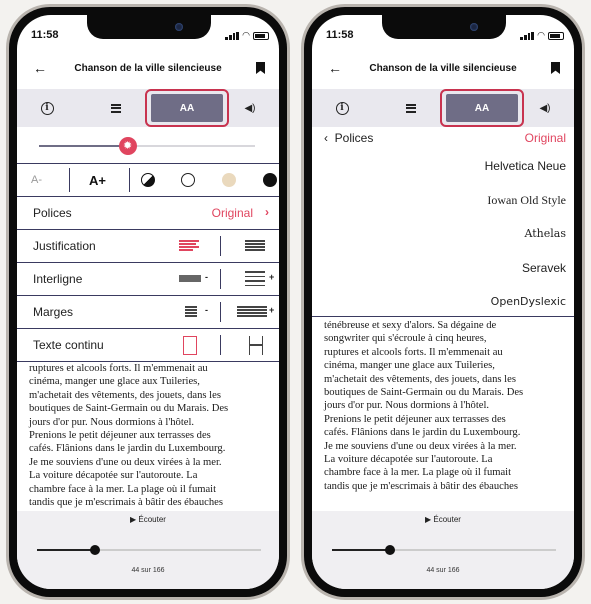  I want to click on font-option-opendyslexic: OpenDyslexic, so click(528, 301).